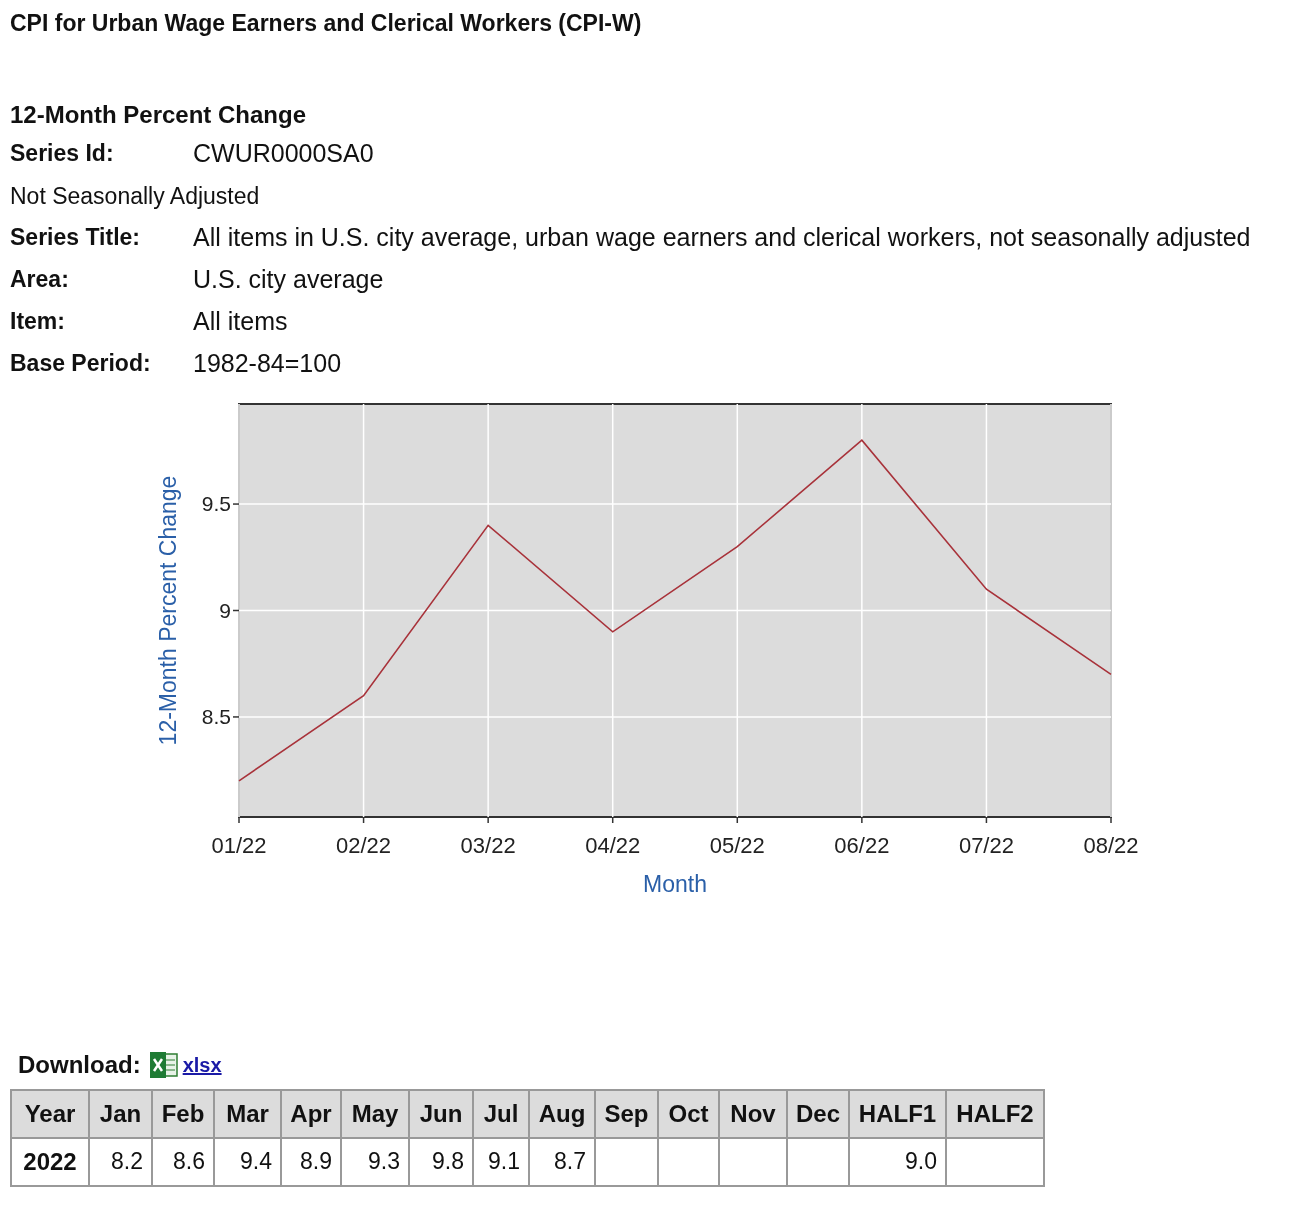  What do you see at coordinates (488, 845) in the screenshot?
I see `x-tick-label: 03/22` at bounding box center [488, 845].